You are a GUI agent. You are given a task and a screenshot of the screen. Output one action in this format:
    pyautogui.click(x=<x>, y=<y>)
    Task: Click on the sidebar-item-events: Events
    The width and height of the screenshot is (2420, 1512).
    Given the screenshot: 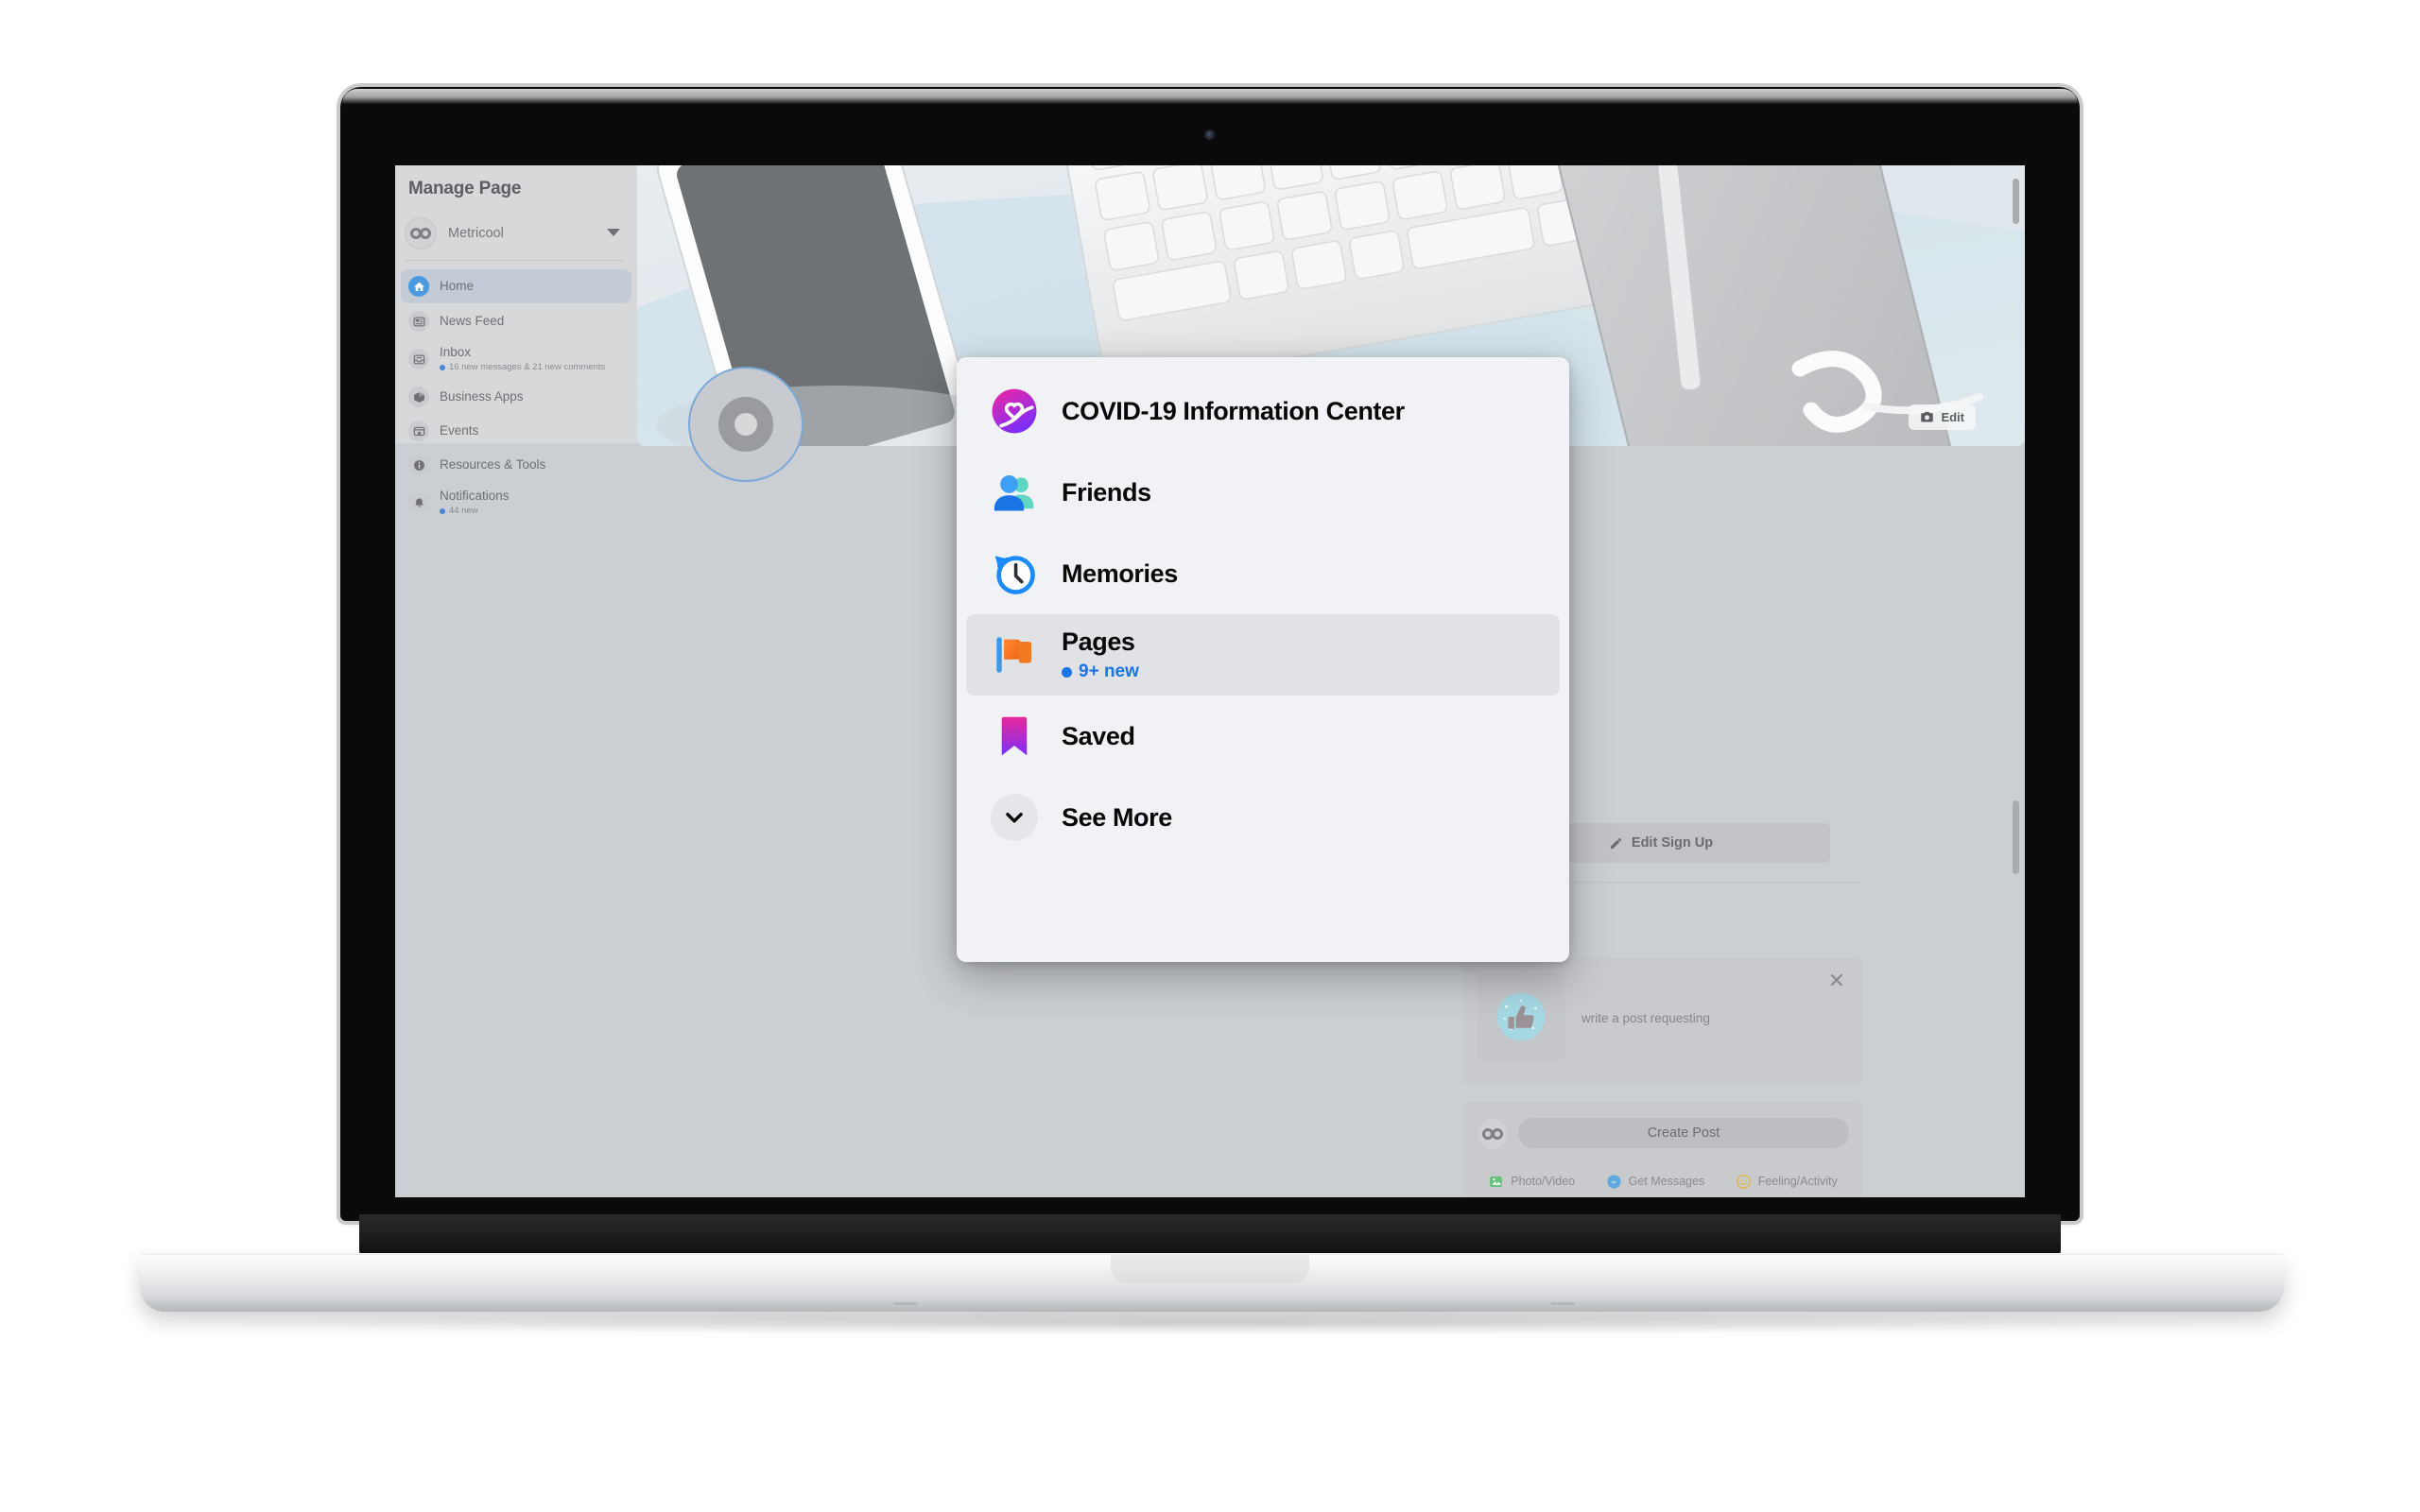 What is the action you would take?
    pyautogui.click(x=516, y=431)
    